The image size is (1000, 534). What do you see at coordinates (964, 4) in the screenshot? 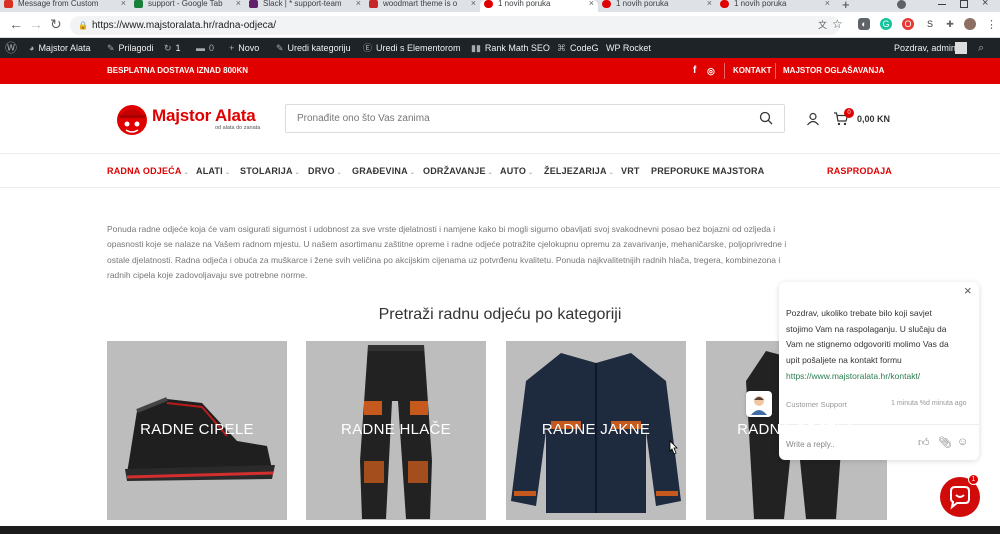
I see `window-maximize-icon` at bounding box center [964, 4].